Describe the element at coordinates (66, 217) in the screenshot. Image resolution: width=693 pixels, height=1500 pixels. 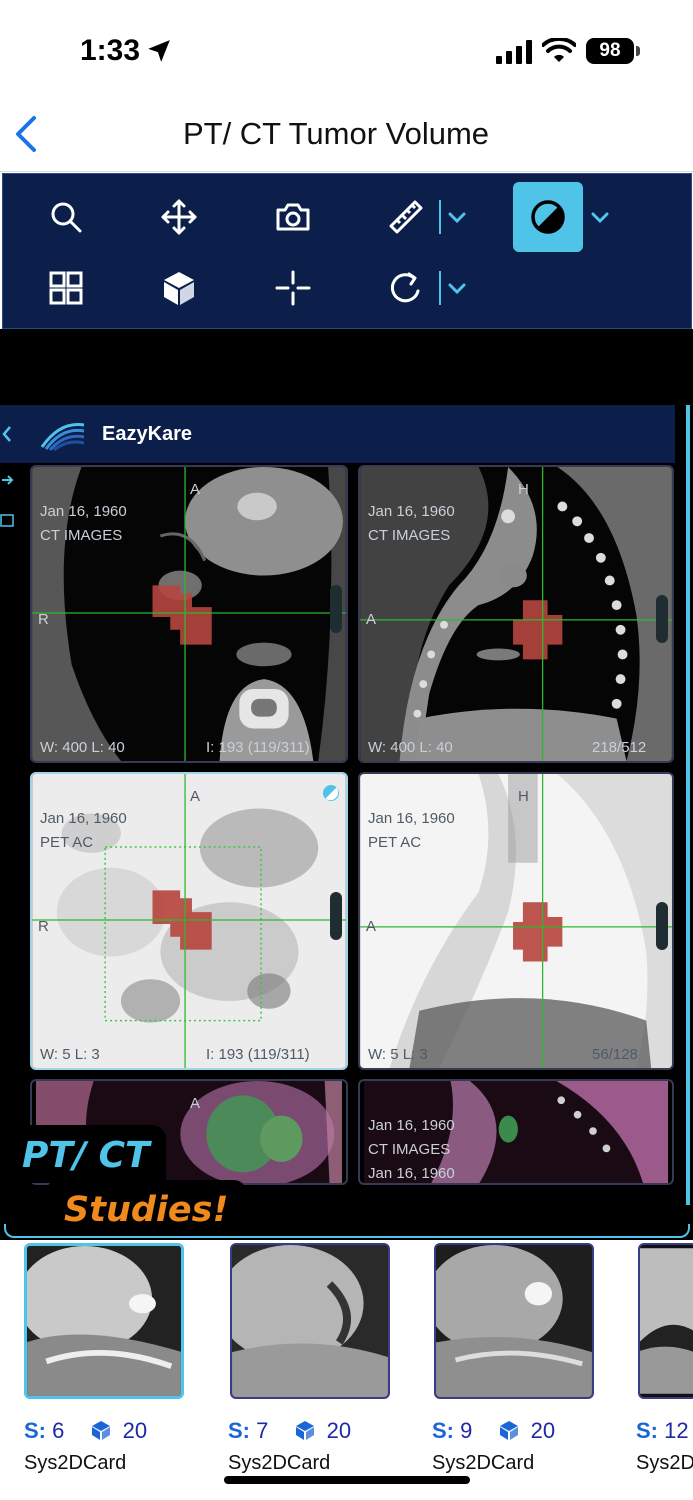
I see `search-icon` at that location.